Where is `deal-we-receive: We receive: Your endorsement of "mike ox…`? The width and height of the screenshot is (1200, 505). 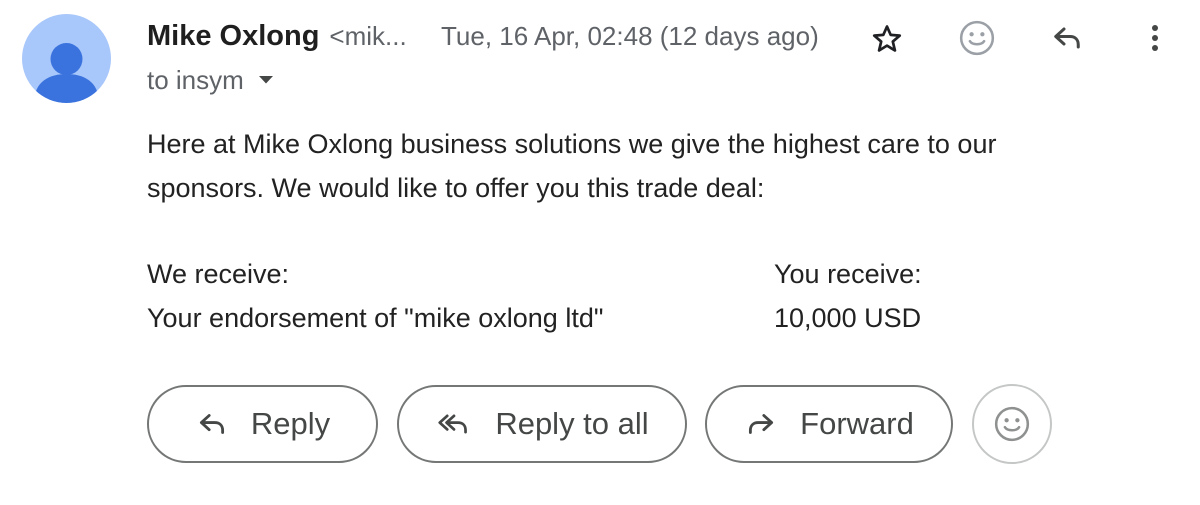 deal-we-receive: We receive: Your endorsement of "mike ox… is located at coordinates (375, 296).